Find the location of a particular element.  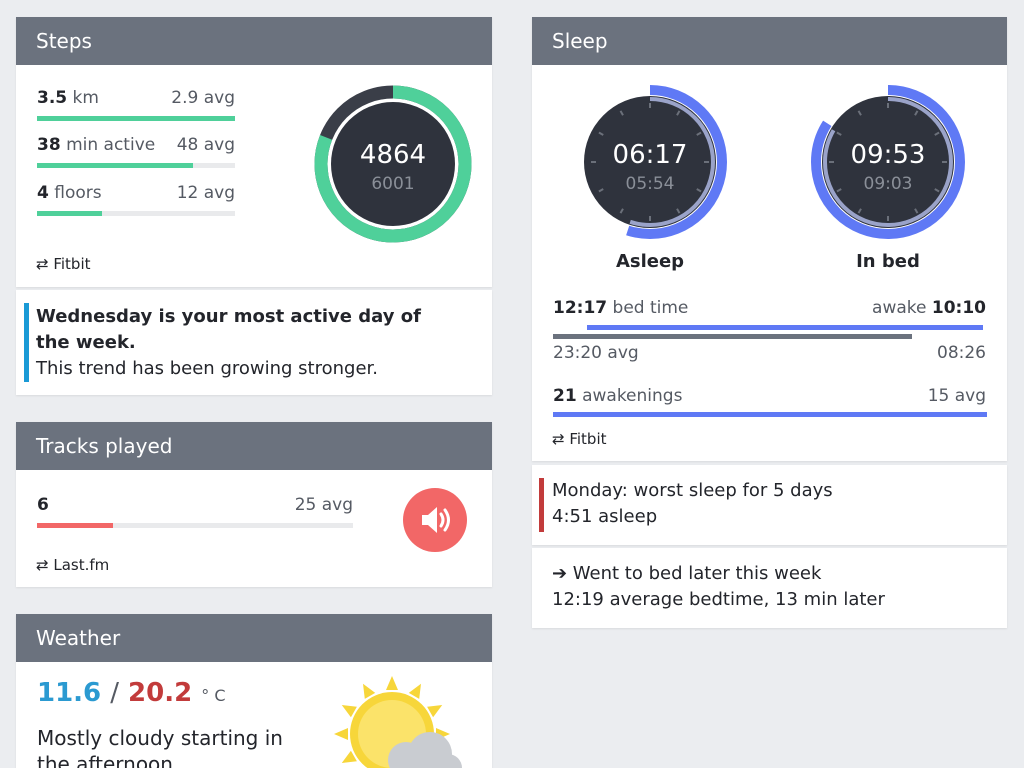

steps-goal: 6001 is located at coordinates (393, 184).